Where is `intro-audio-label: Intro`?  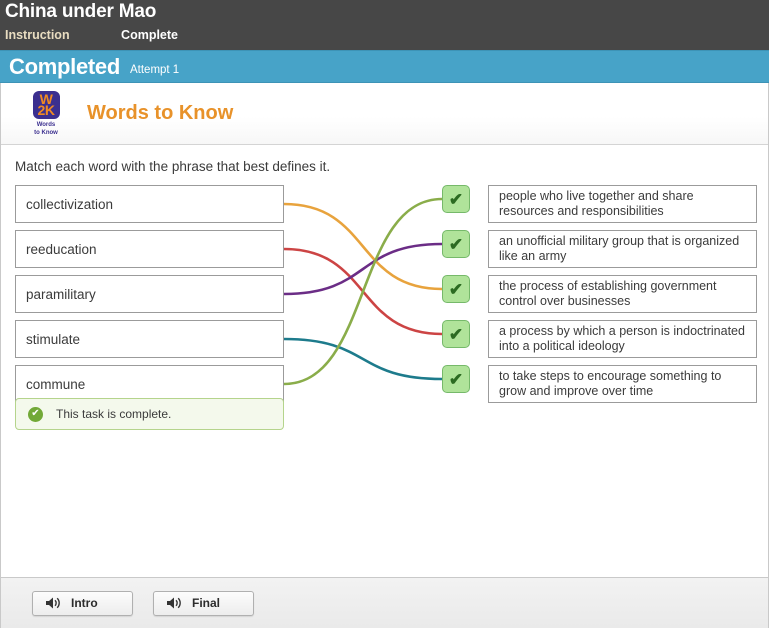
intro-audio-label: Intro is located at coordinates (84, 603).